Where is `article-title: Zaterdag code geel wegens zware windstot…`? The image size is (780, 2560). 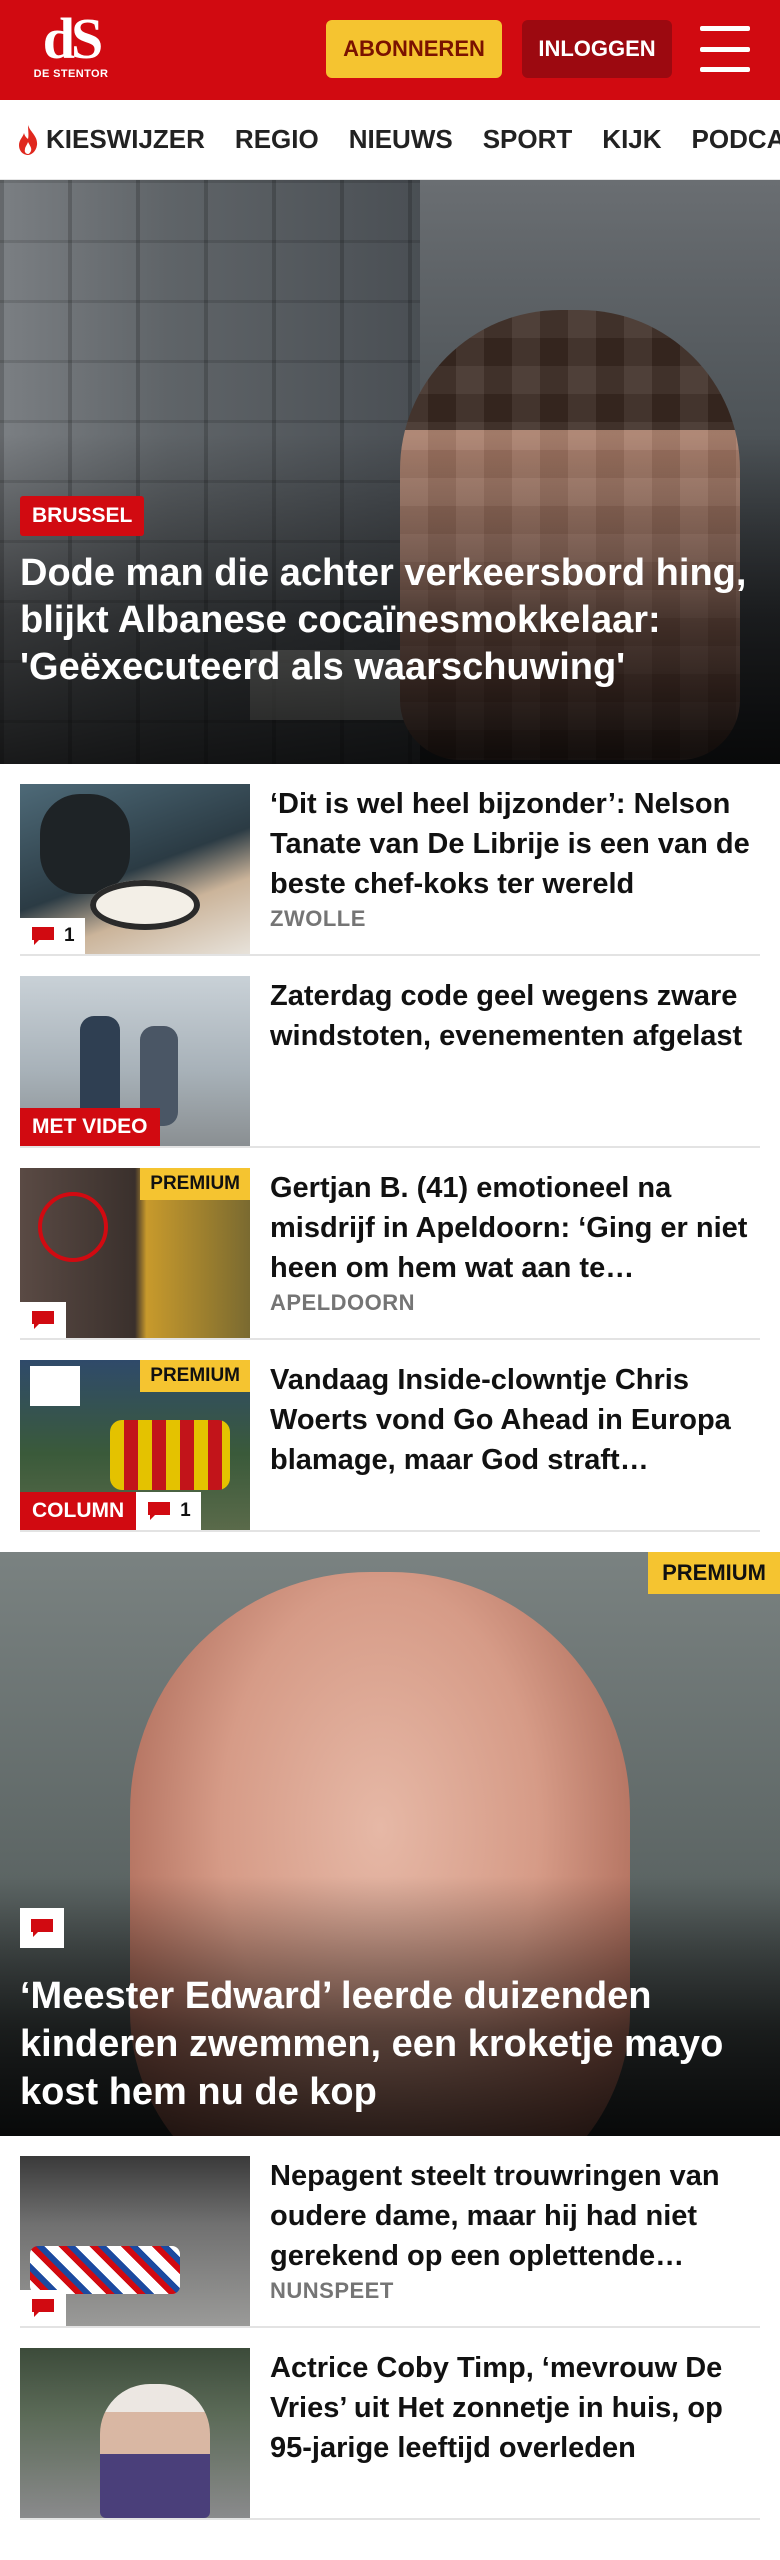 article-title: Zaterdag code geel wegens zware windstot… is located at coordinates (506, 1016).